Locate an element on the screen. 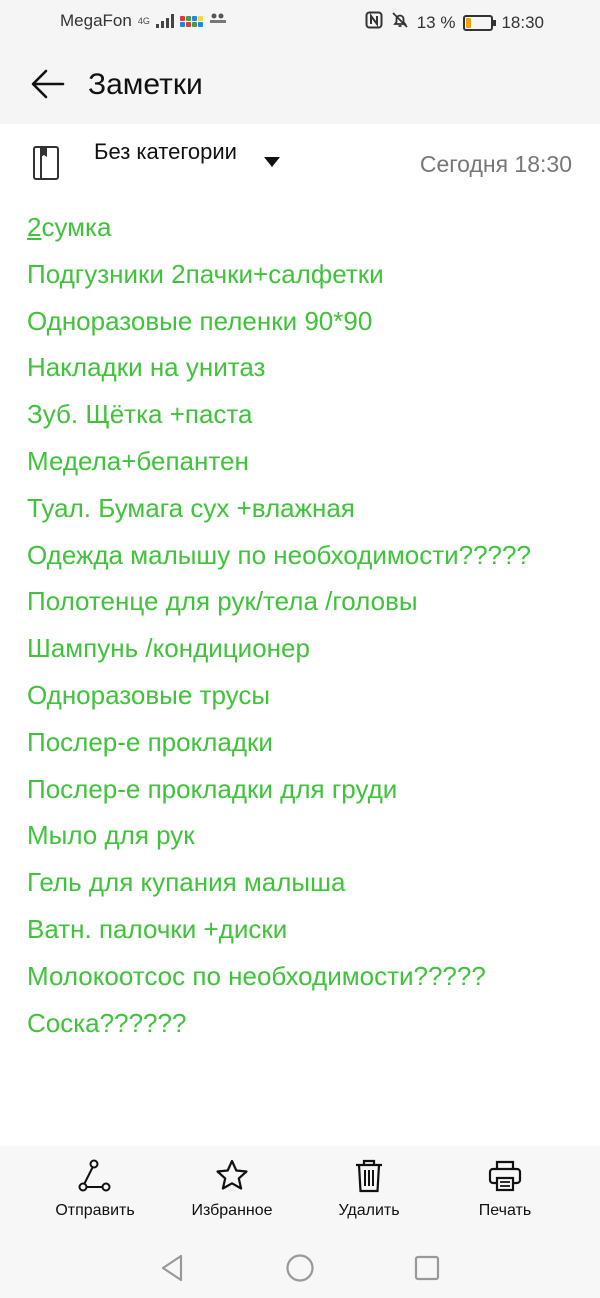  note-line: Послер-е прокладки для груди is located at coordinates (212, 788).